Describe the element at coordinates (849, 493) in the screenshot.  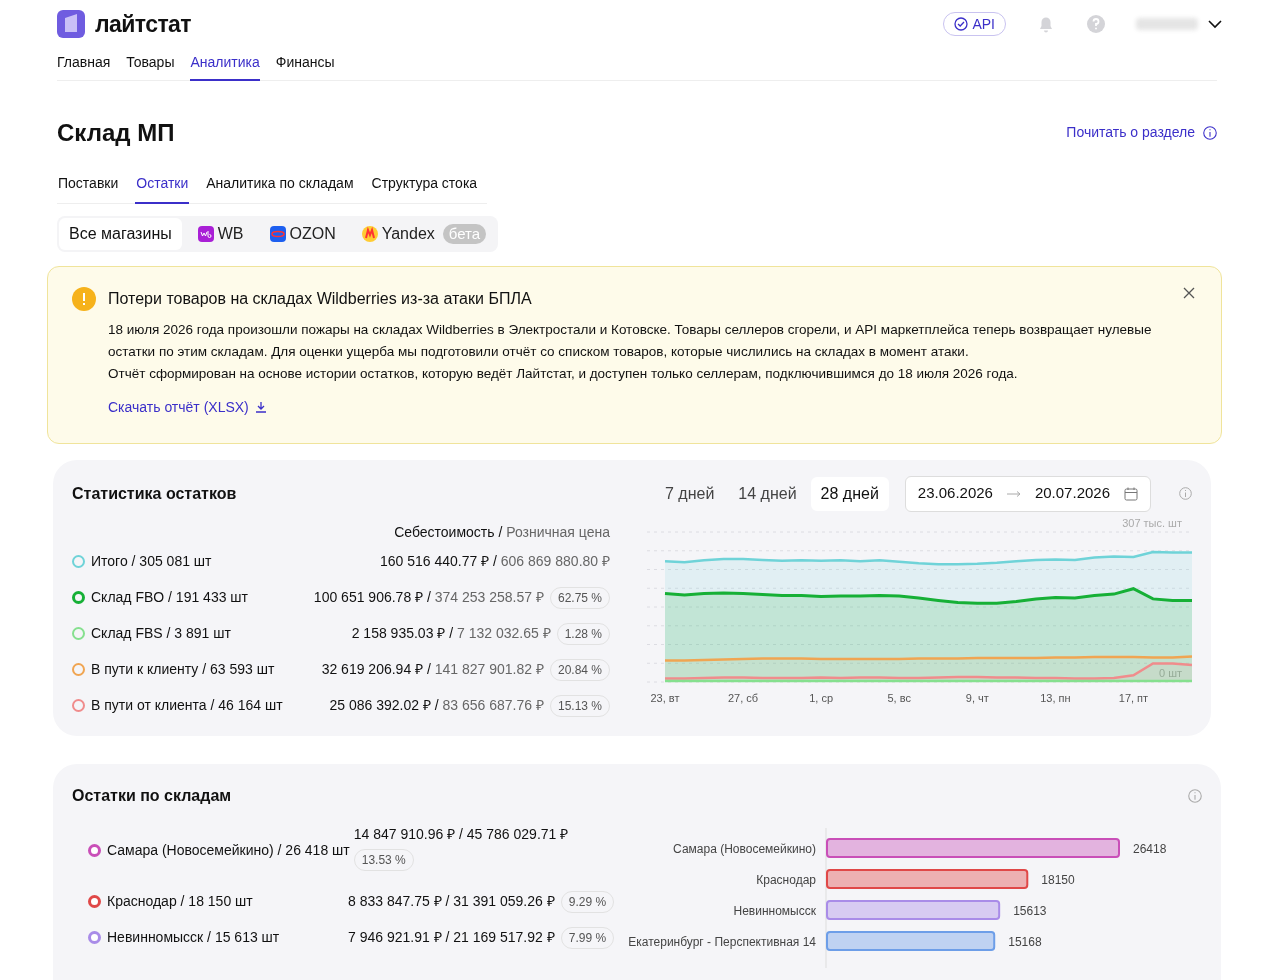
I see `period-tab: 28 дней` at that location.